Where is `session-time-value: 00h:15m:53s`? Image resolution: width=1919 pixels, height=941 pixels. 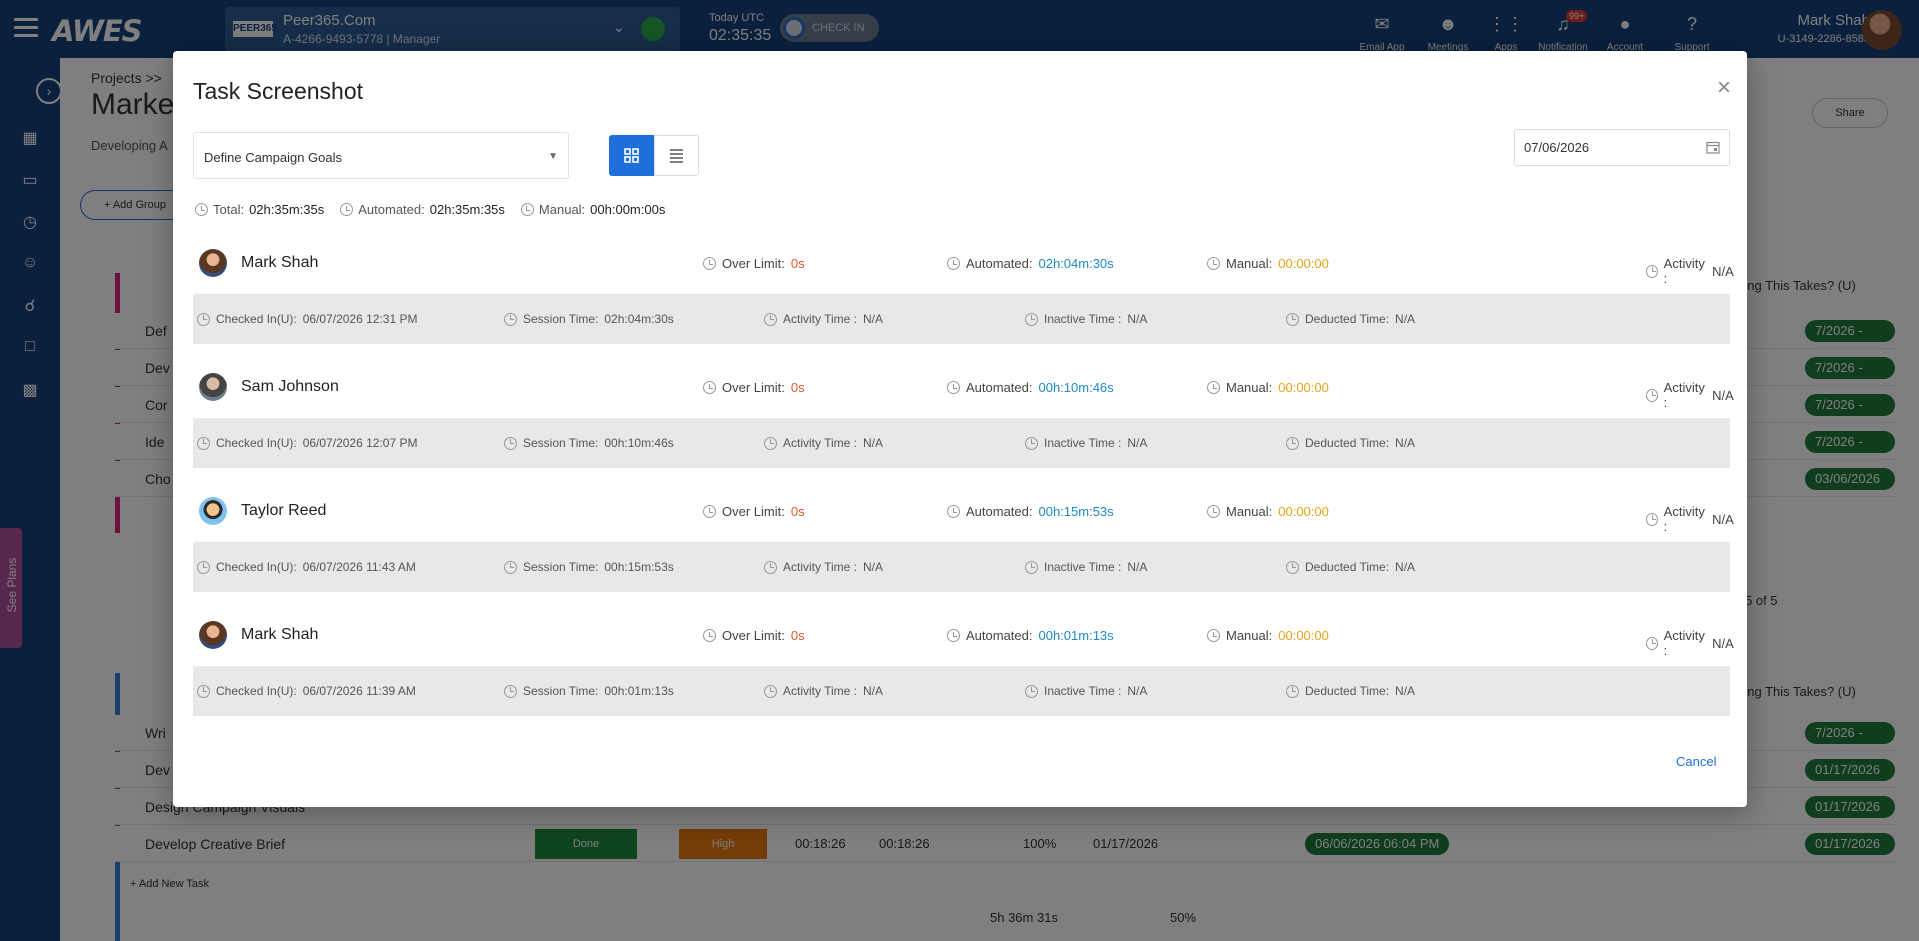 session-time-value: 00h:15m:53s is located at coordinates (639, 567).